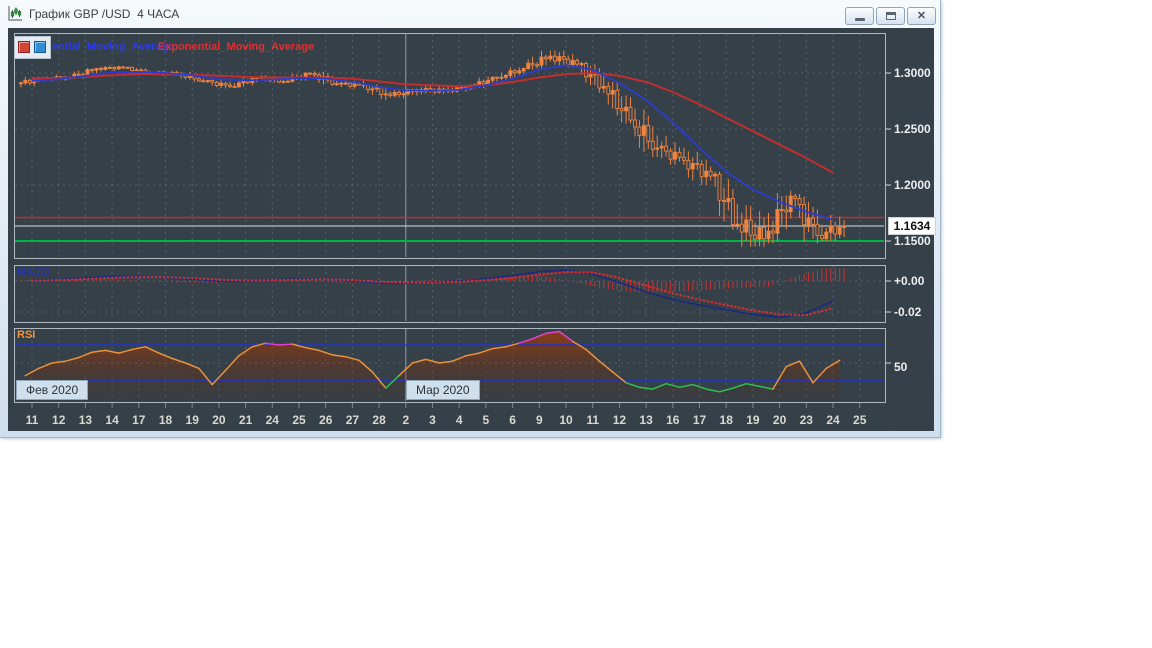 Image resolution: width=1152 pixels, height=648 pixels. I want to click on x-tick-label: 9, so click(539, 420).